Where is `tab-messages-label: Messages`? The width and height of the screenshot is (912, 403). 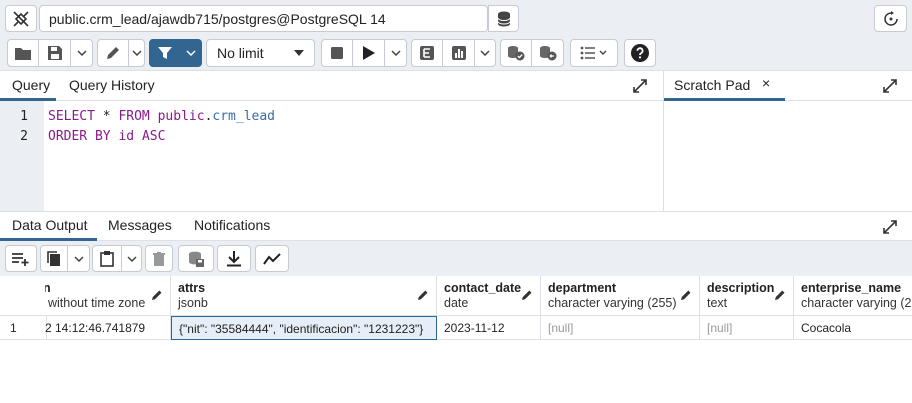
tab-messages-label: Messages is located at coordinates (140, 225).